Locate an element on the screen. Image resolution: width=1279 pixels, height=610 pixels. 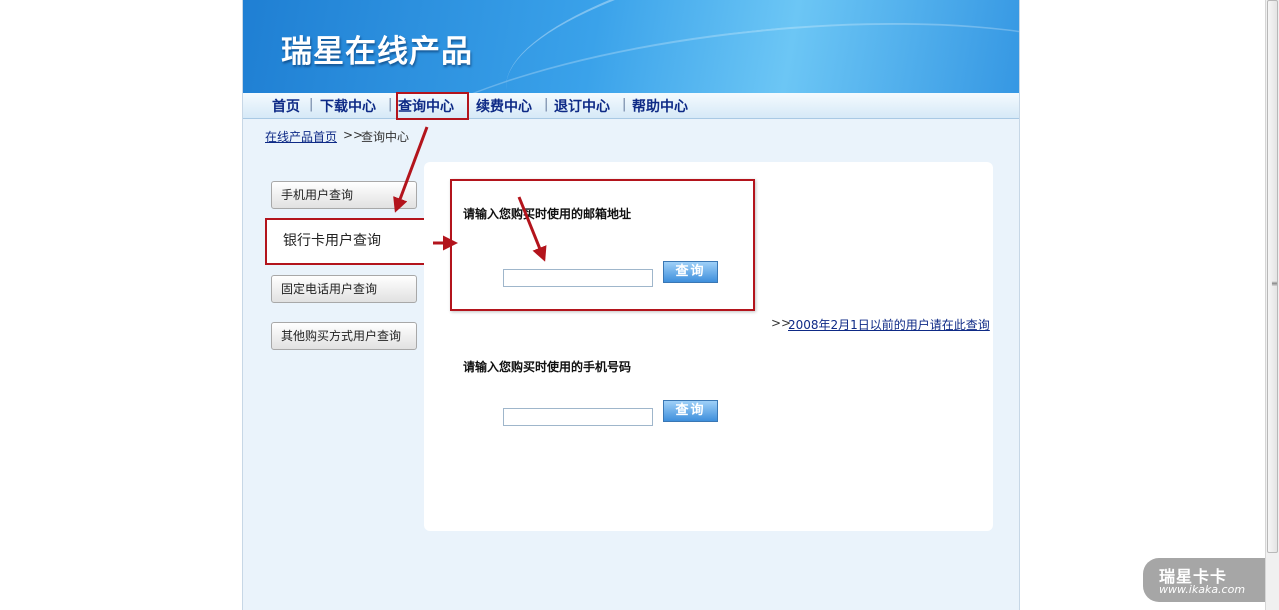
vertical-scrollbar: ≡ is located at coordinates (1272, 305).